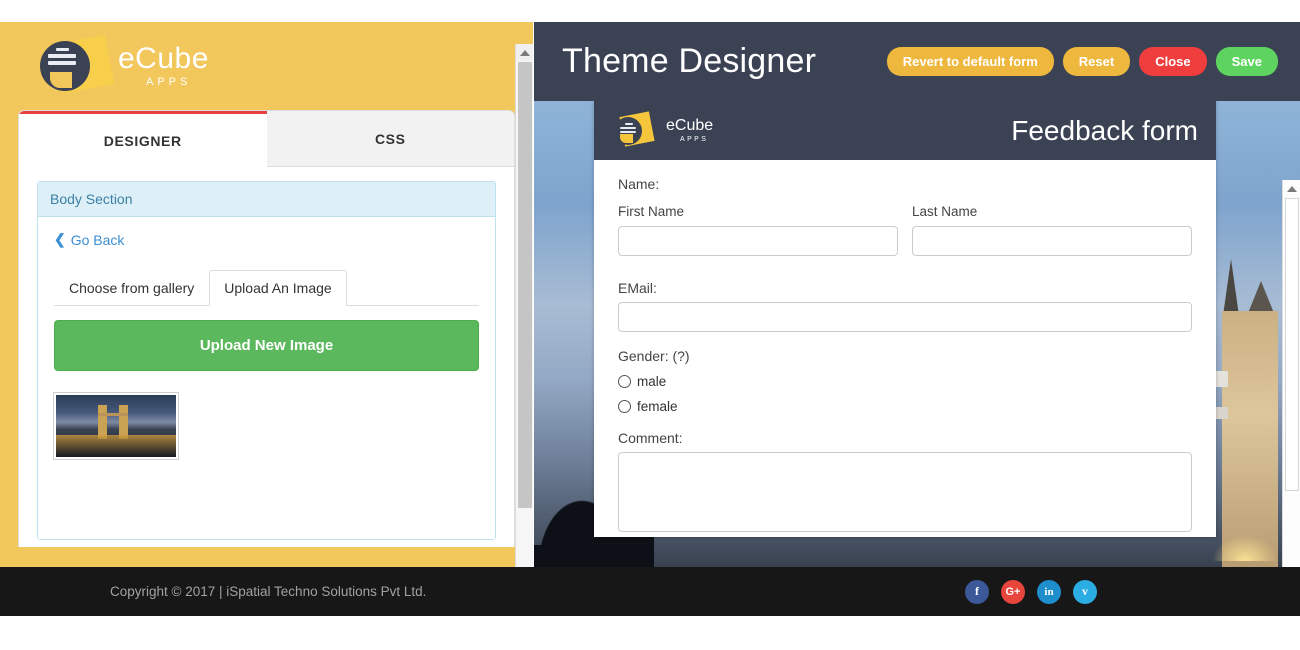 The width and height of the screenshot is (1300, 650). Describe the element at coordinates (638, 129) in the screenshot. I see `form-ecube-logo-icon` at that location.